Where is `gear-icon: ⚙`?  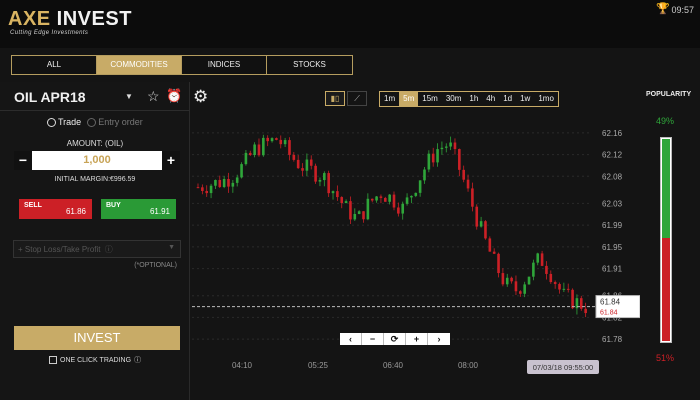 gear-icon: ⚙ is located at coordinates (200, 97).